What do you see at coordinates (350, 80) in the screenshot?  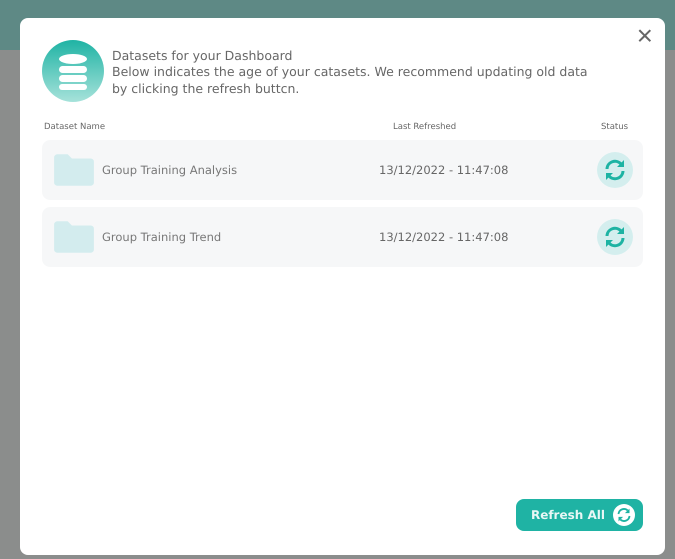 I see `dialog-description: Below indicates the age of your catasets. We recommend updating old data by clicking the refresh buttcn.` at bounding box center [350, 80].